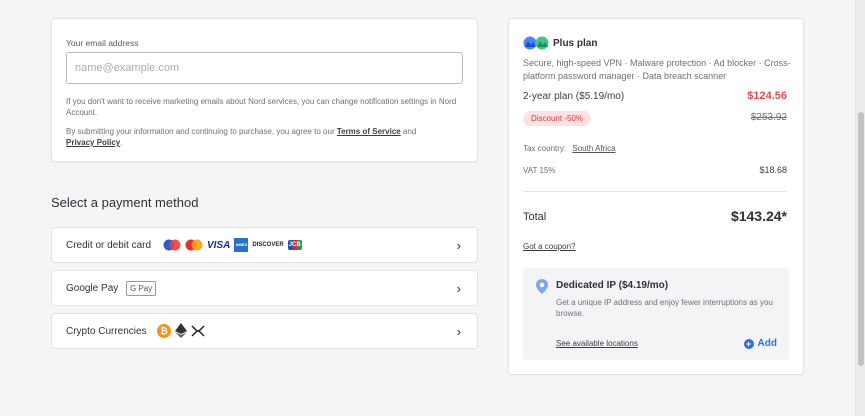 This screenshot has height=416, width=865. I want to click on tax-country-row: Tax country: South Africa, so click(569, 148).